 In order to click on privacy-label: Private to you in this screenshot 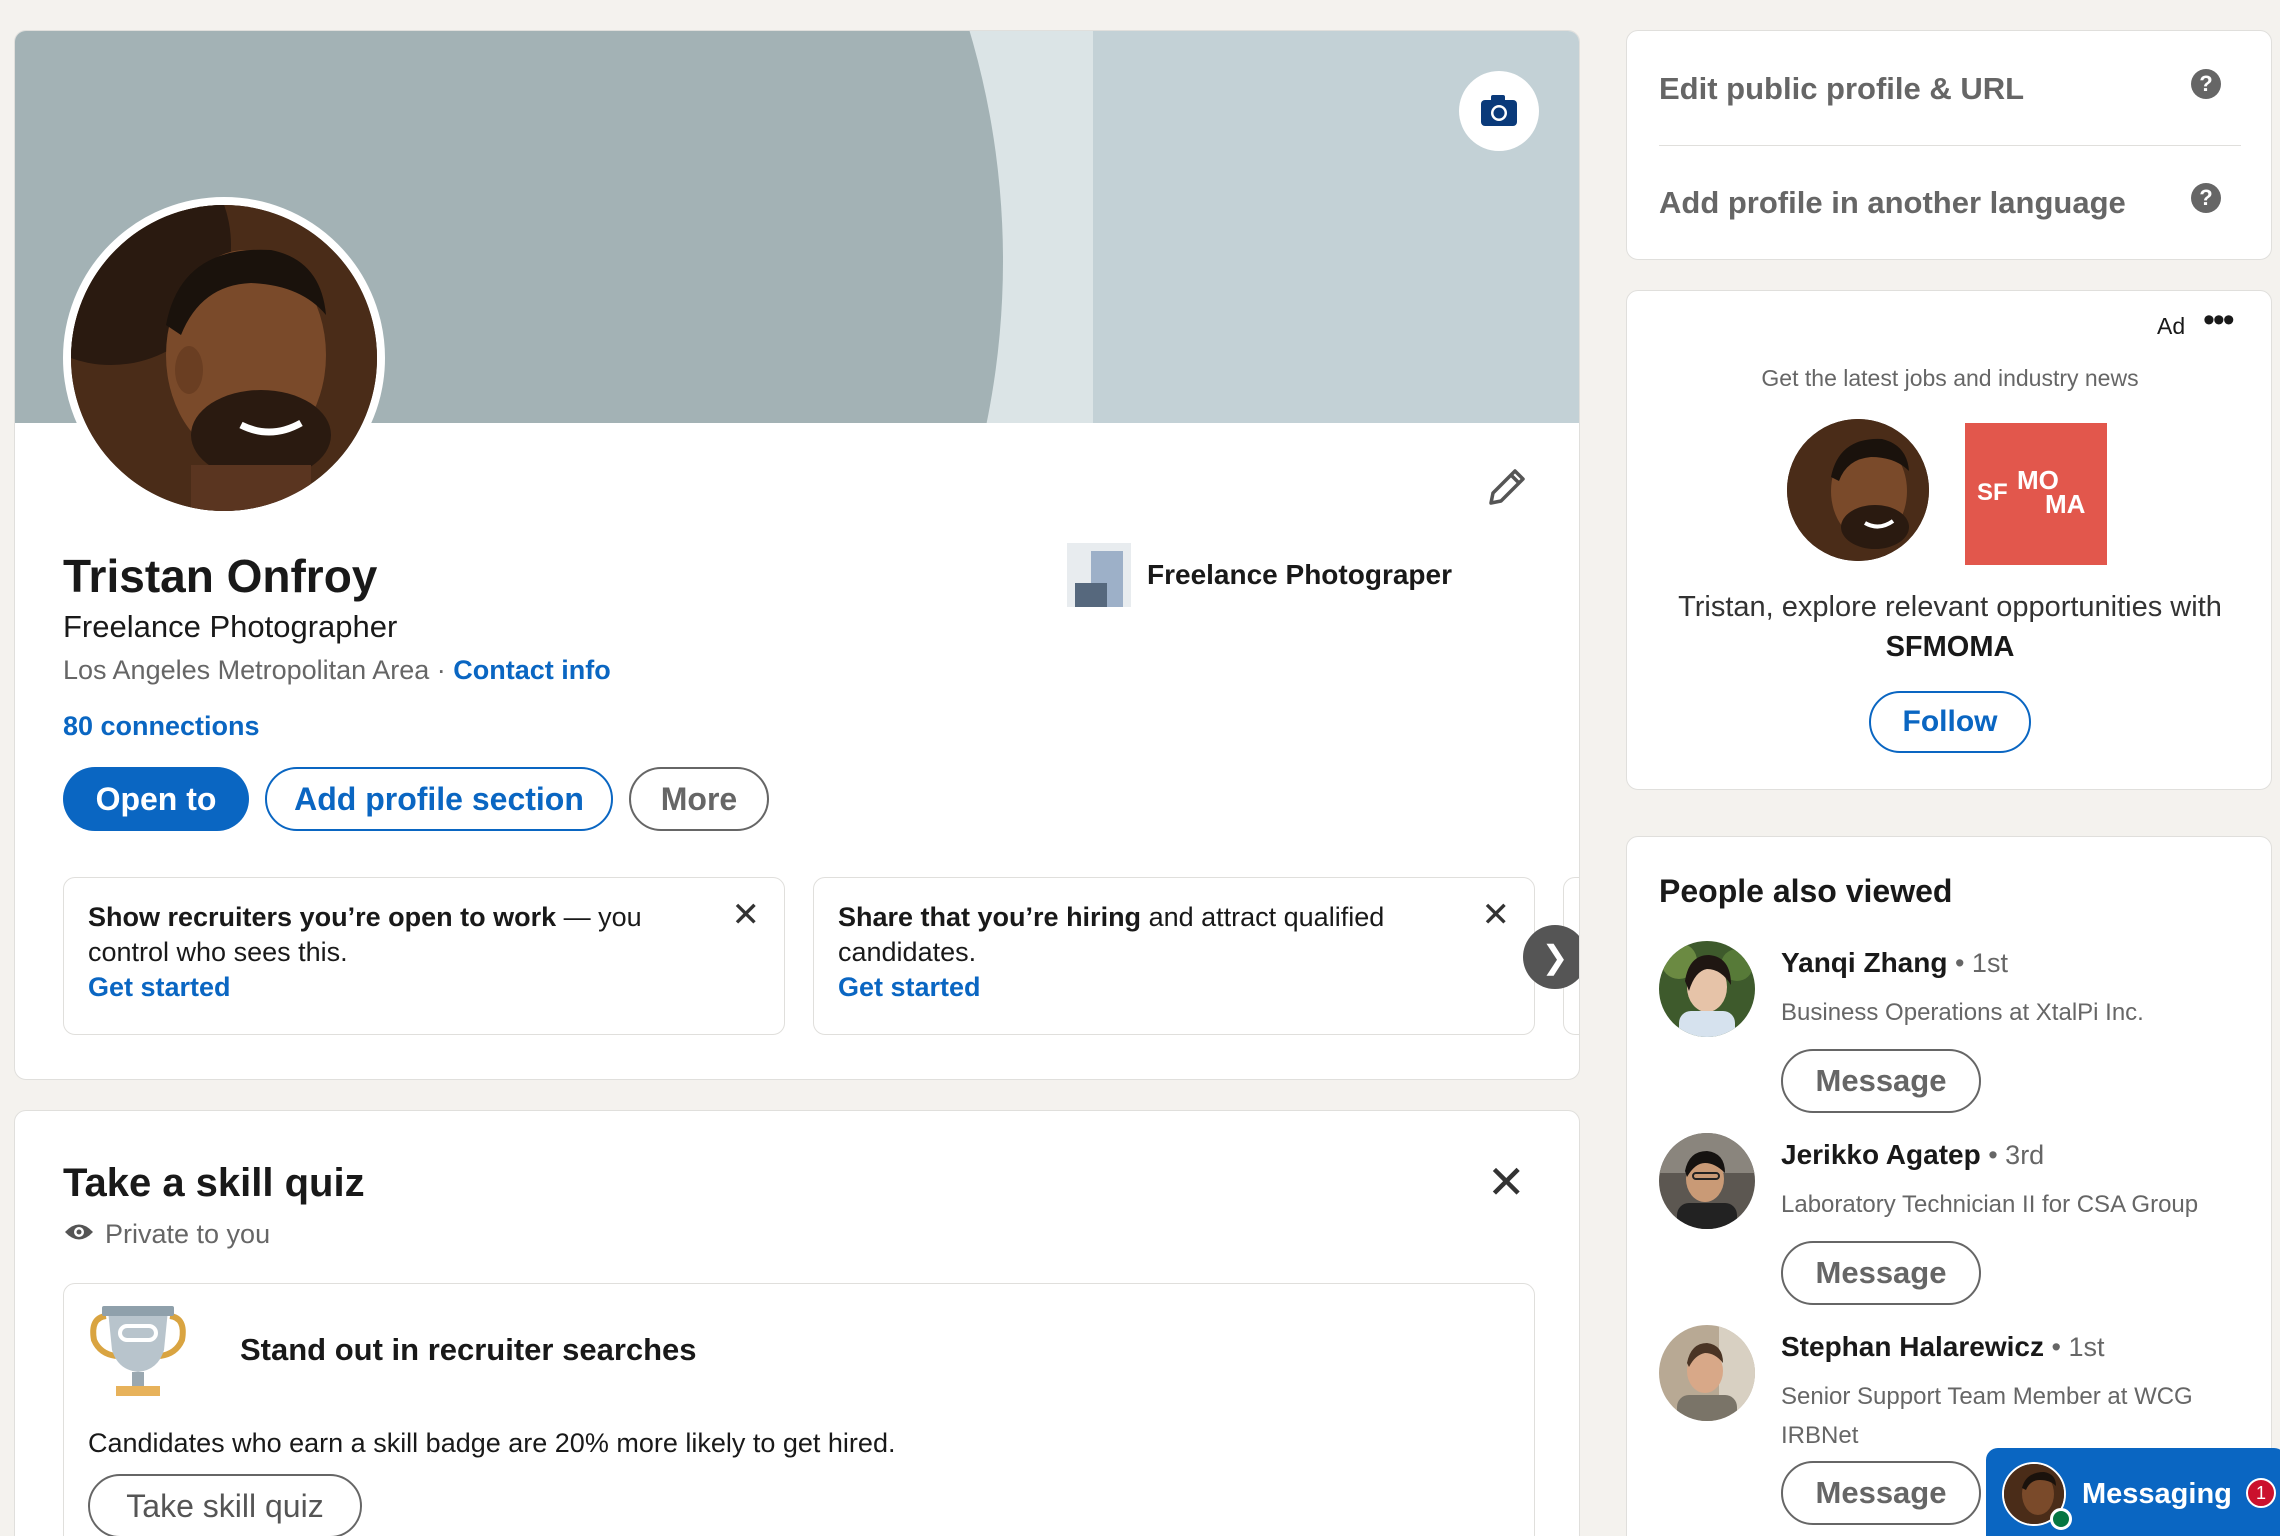, I will do `click(188, 1234)`.